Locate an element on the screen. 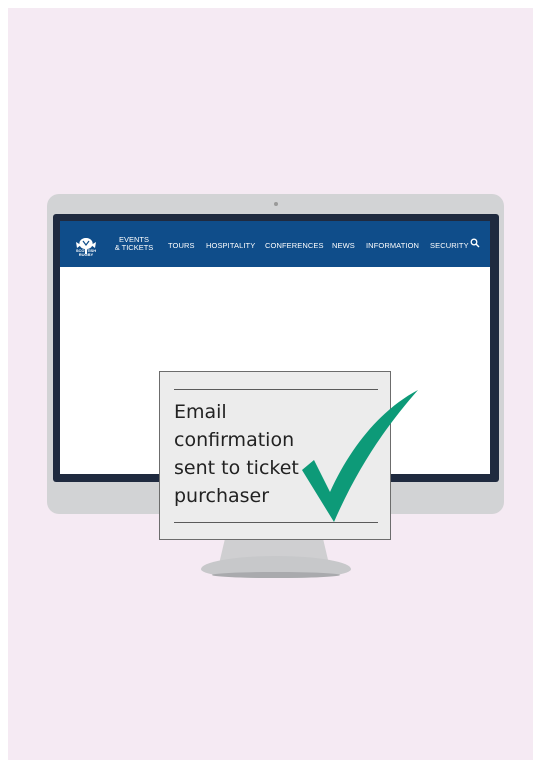  webcam-dot is located at coordinates (276, 204).